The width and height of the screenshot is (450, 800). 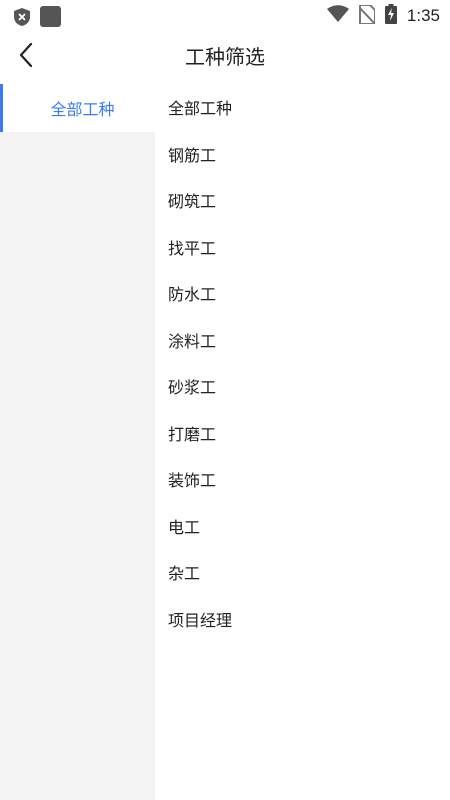 I want to click on worker-type-item: 涂料工, so click(x=302, y=340).